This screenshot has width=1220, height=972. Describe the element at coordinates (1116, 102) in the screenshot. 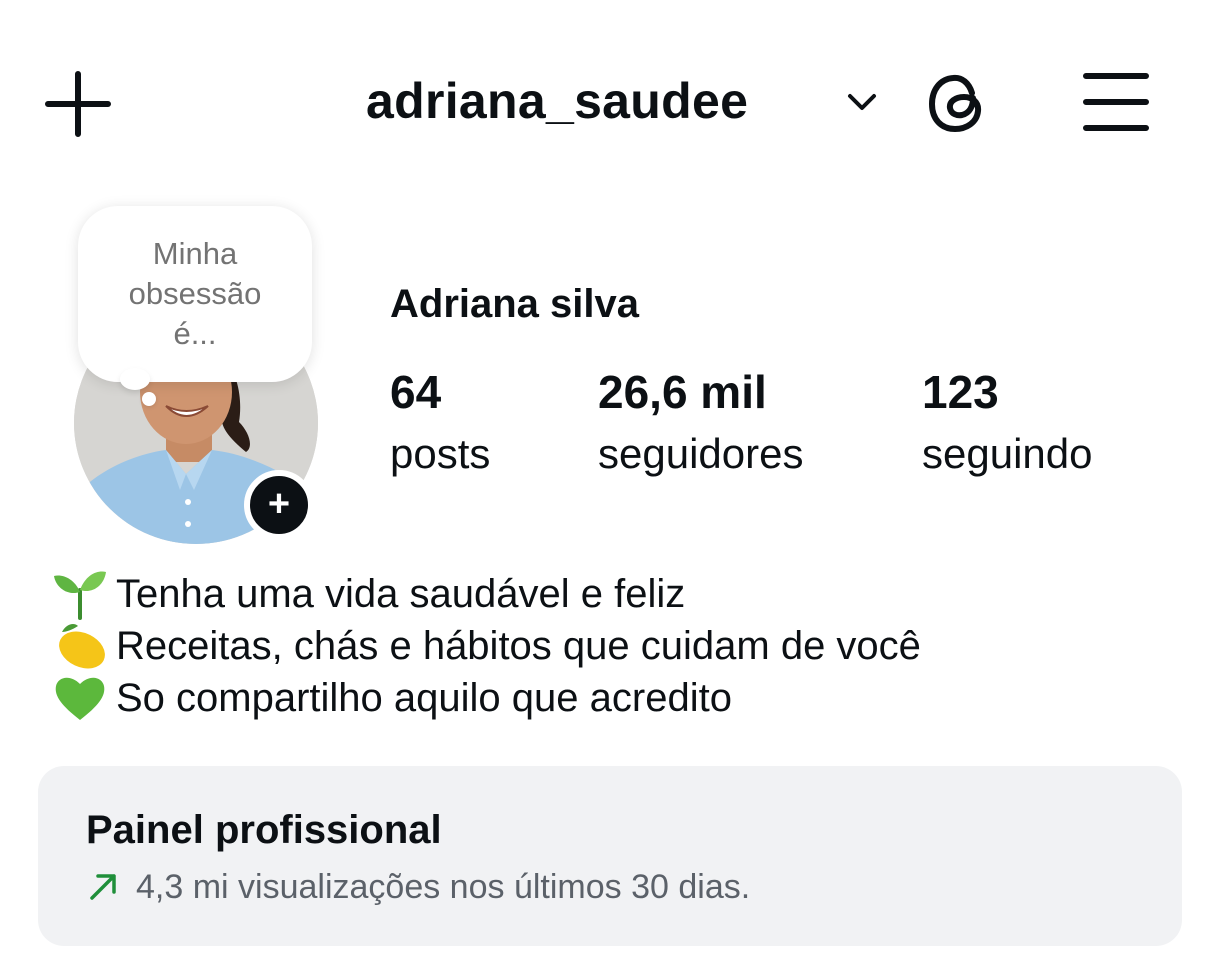

I see `hamburger-menu-icon` at that location.